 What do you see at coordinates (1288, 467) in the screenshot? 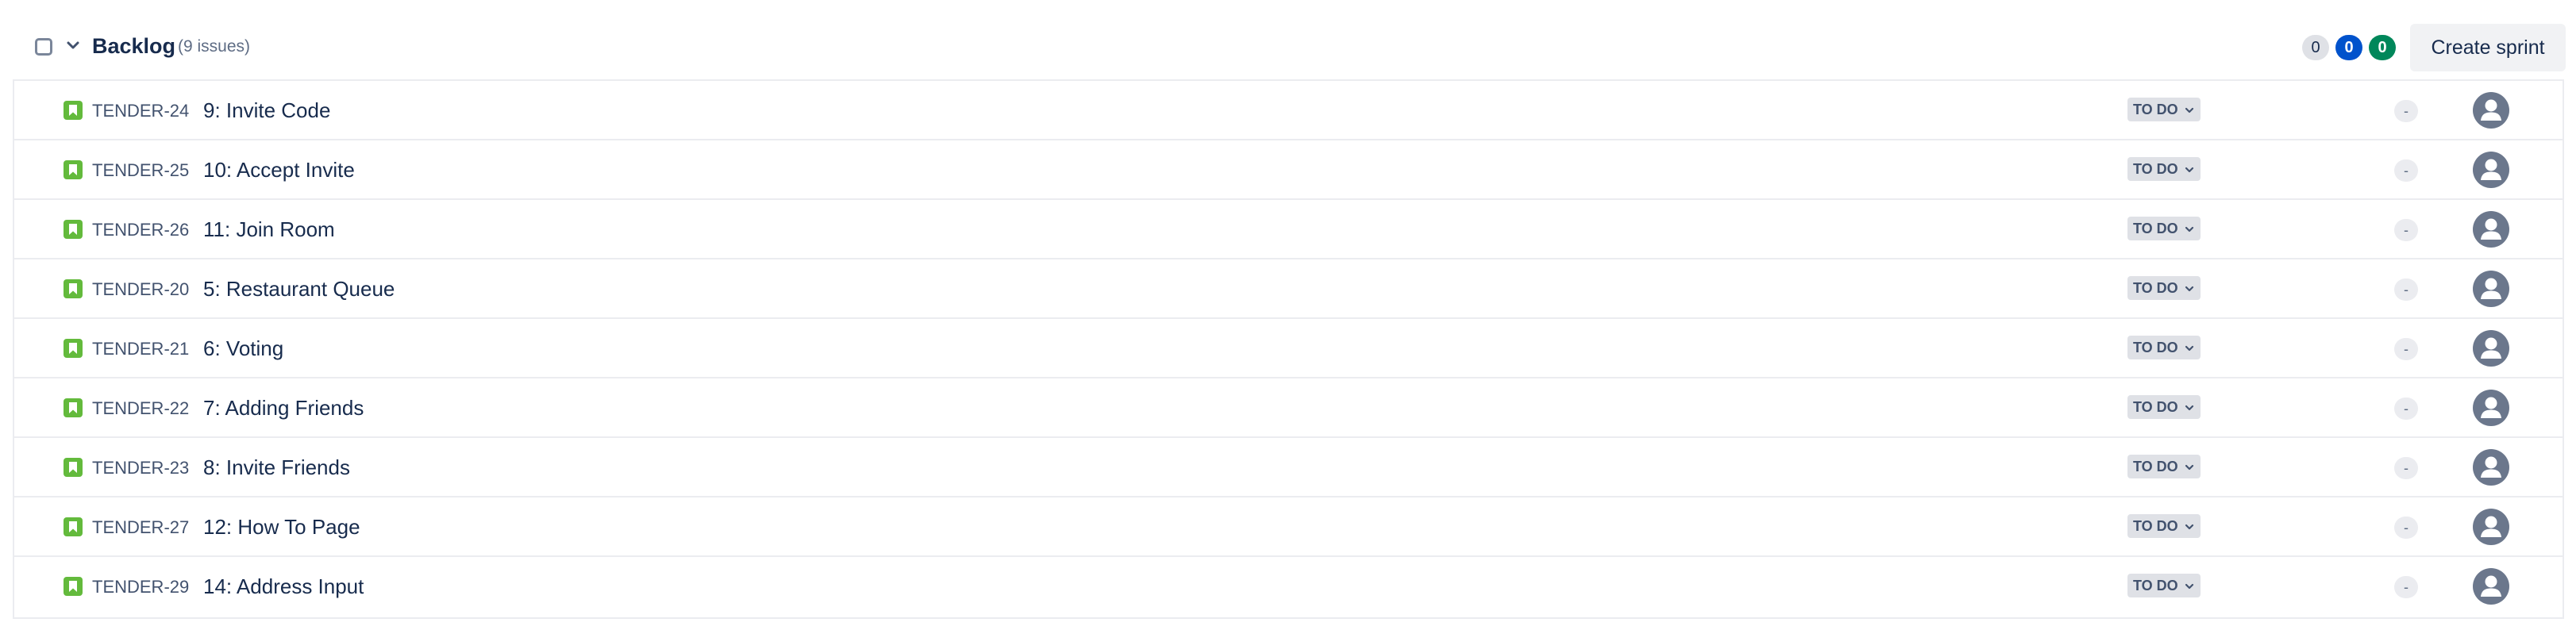
I see `issue-row: TENDER-23 8: Invite Friends TO DO -` at bounding box center [1288, 467].